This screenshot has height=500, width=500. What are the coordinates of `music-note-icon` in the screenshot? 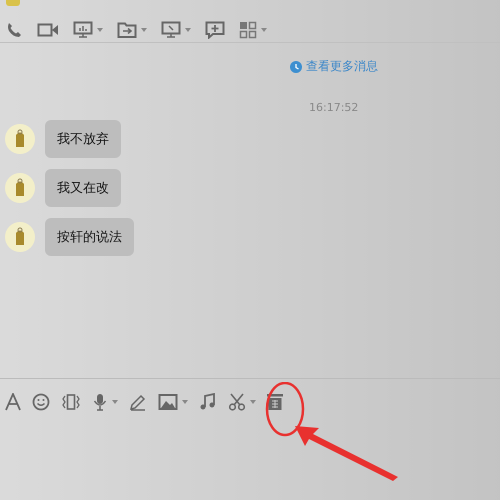 It's located at (208, 401).